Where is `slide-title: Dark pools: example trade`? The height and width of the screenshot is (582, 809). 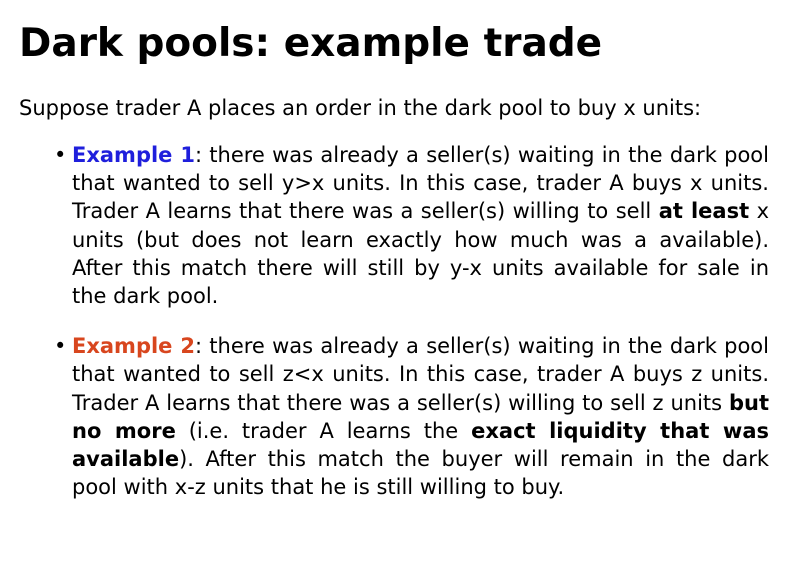 slide-title: Dark pools: example trade is located at coordinates (311, 43).